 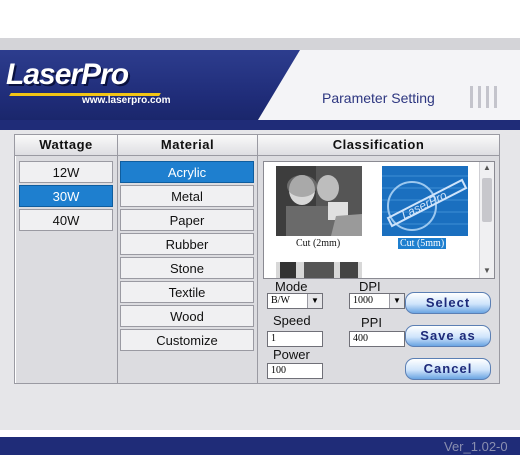 What do you see at coordinates (422, 243) in the screenshot?
I see `classification-label-cut-5mm: Cut (5mm)` at bounding box center [422, 243].